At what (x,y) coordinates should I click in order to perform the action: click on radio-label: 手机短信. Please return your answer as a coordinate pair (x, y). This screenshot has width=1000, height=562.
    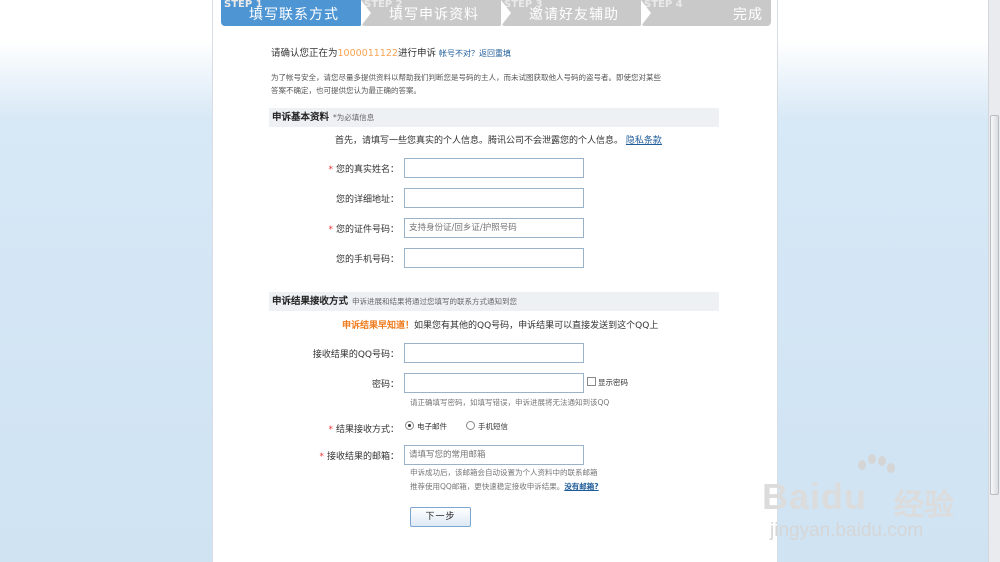
    Looking at the image, I should click on (493, 426).